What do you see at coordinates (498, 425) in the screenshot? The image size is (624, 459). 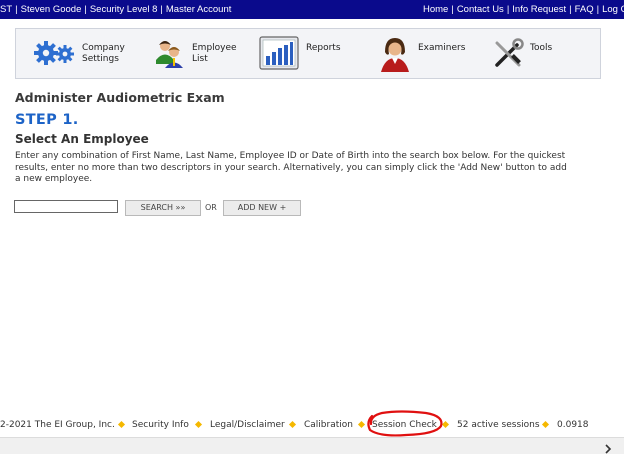 I see `active-sessions: 52 active sessions` at bounding box center [498, 425].